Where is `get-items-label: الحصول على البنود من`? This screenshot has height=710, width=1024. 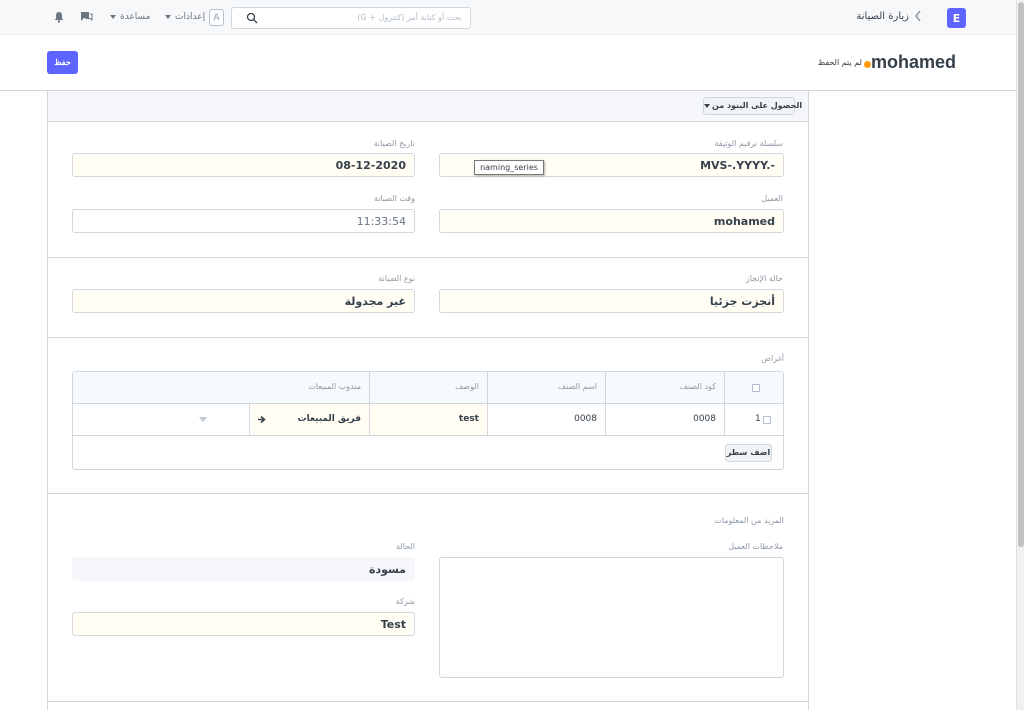
get-items-label: الحصول على البنود من is located at coordinates (757, 105).